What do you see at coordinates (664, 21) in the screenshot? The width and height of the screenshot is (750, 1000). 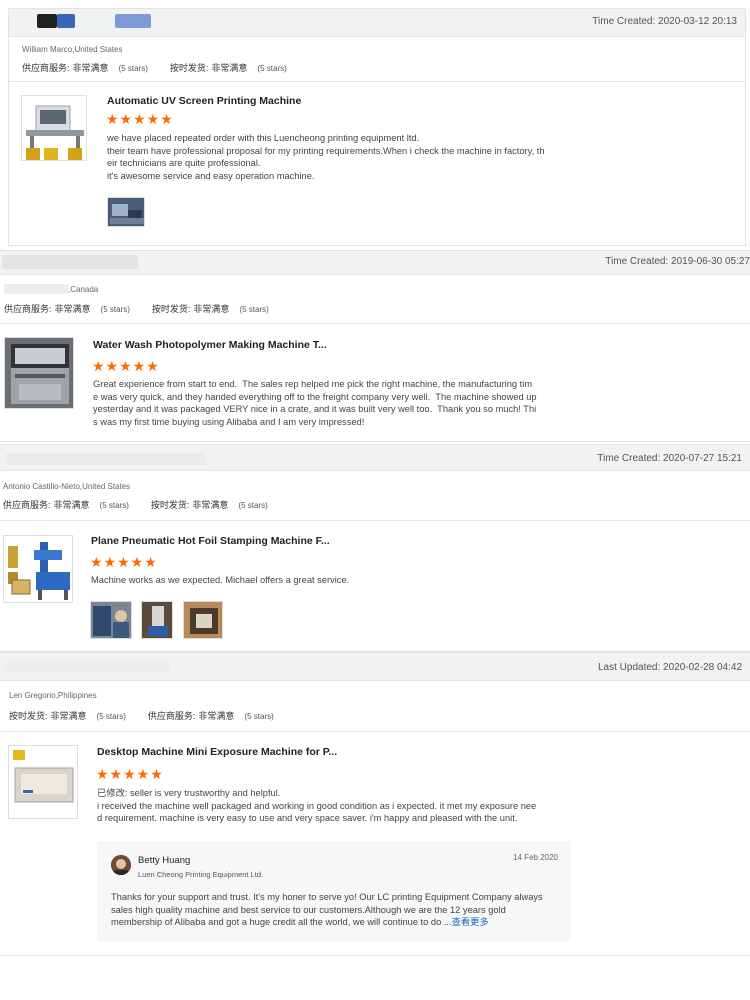 I see `review-time: Time Created: 2020-03-12 20:13` at bounding box center [664, 21].